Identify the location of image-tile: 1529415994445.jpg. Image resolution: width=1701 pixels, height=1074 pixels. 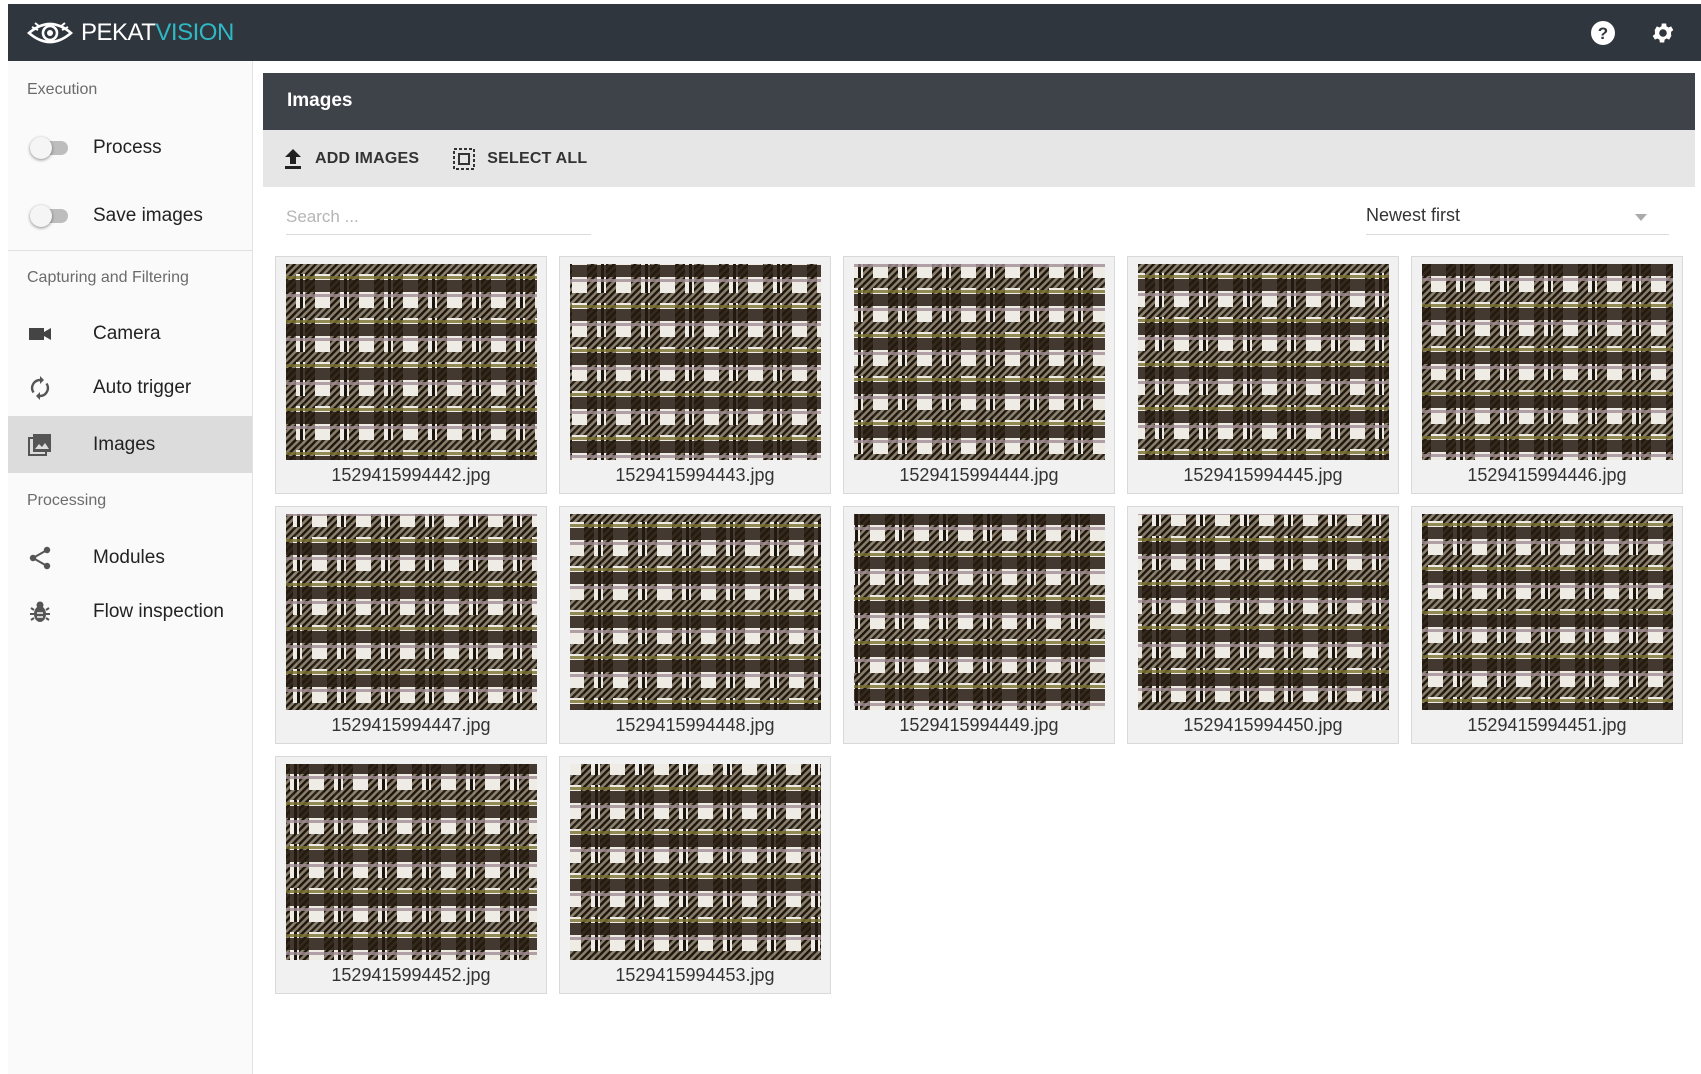
(1263, 375).